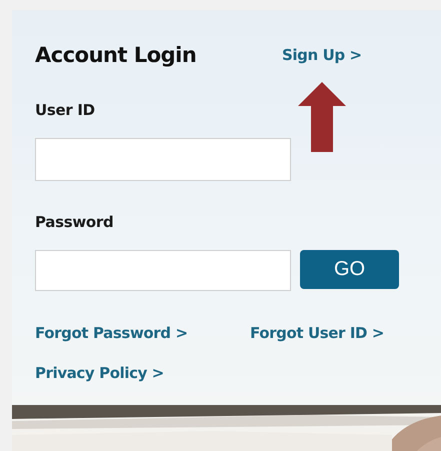 Image resolution: width=441 pixels, height=451 pixels. What do you see at coordinates (317, 333) in the screenshot?
I see `text-link: Forgot User ID >` at bounding box center [317, 333].